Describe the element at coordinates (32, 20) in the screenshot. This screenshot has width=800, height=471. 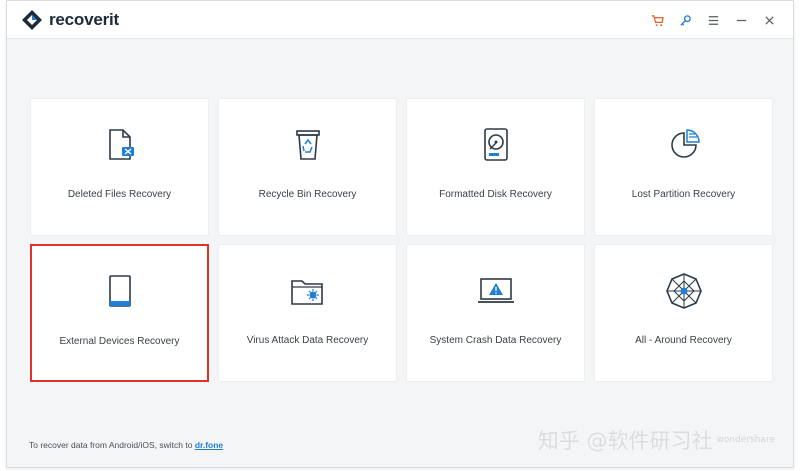
I see `recoverit-logo-icon` at that location.